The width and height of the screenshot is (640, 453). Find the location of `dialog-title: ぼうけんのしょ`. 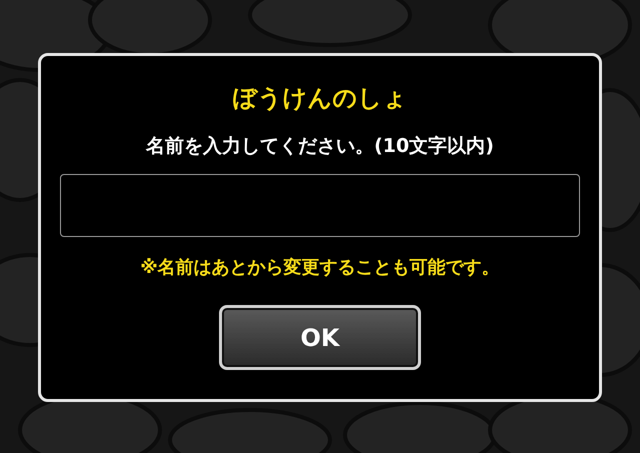

dialog-title: ぼうけんのしょ is located at coordinates (320, 98).